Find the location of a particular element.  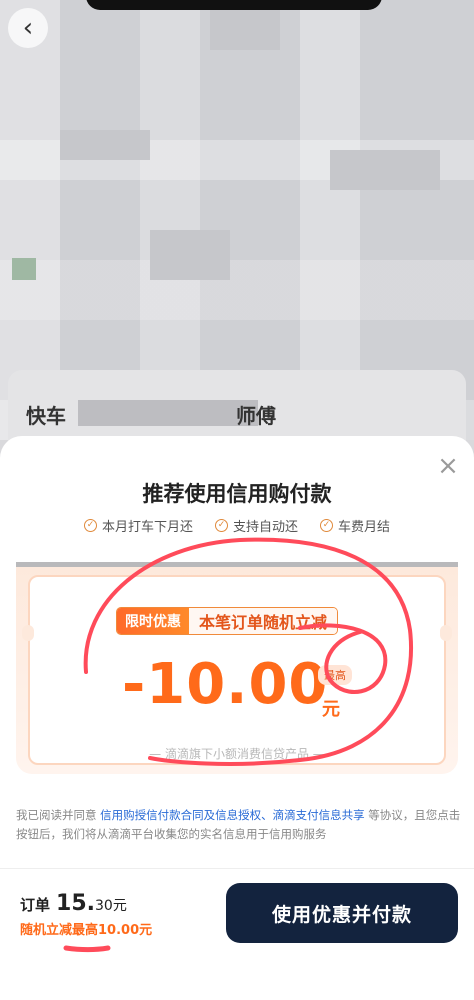

order-amount-int: 15. is located at coordinates (75, 903).